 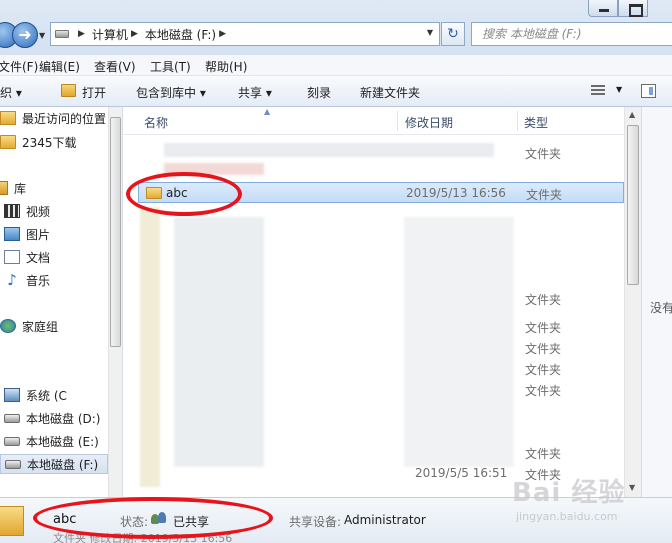 I want to click on menu-file: 文件(F), so click(x=19, y=66).